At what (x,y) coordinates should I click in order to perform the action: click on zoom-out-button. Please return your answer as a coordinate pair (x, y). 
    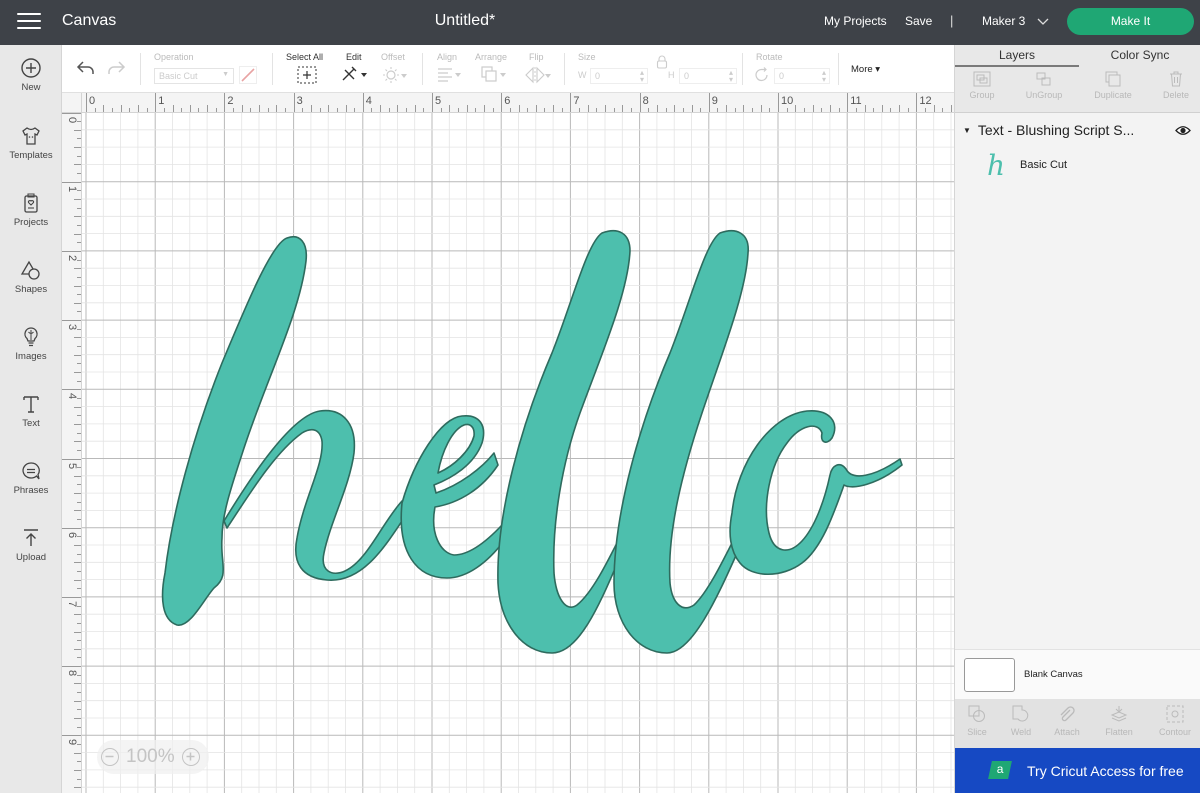
    Looking at the image, I should click on (110, 757).